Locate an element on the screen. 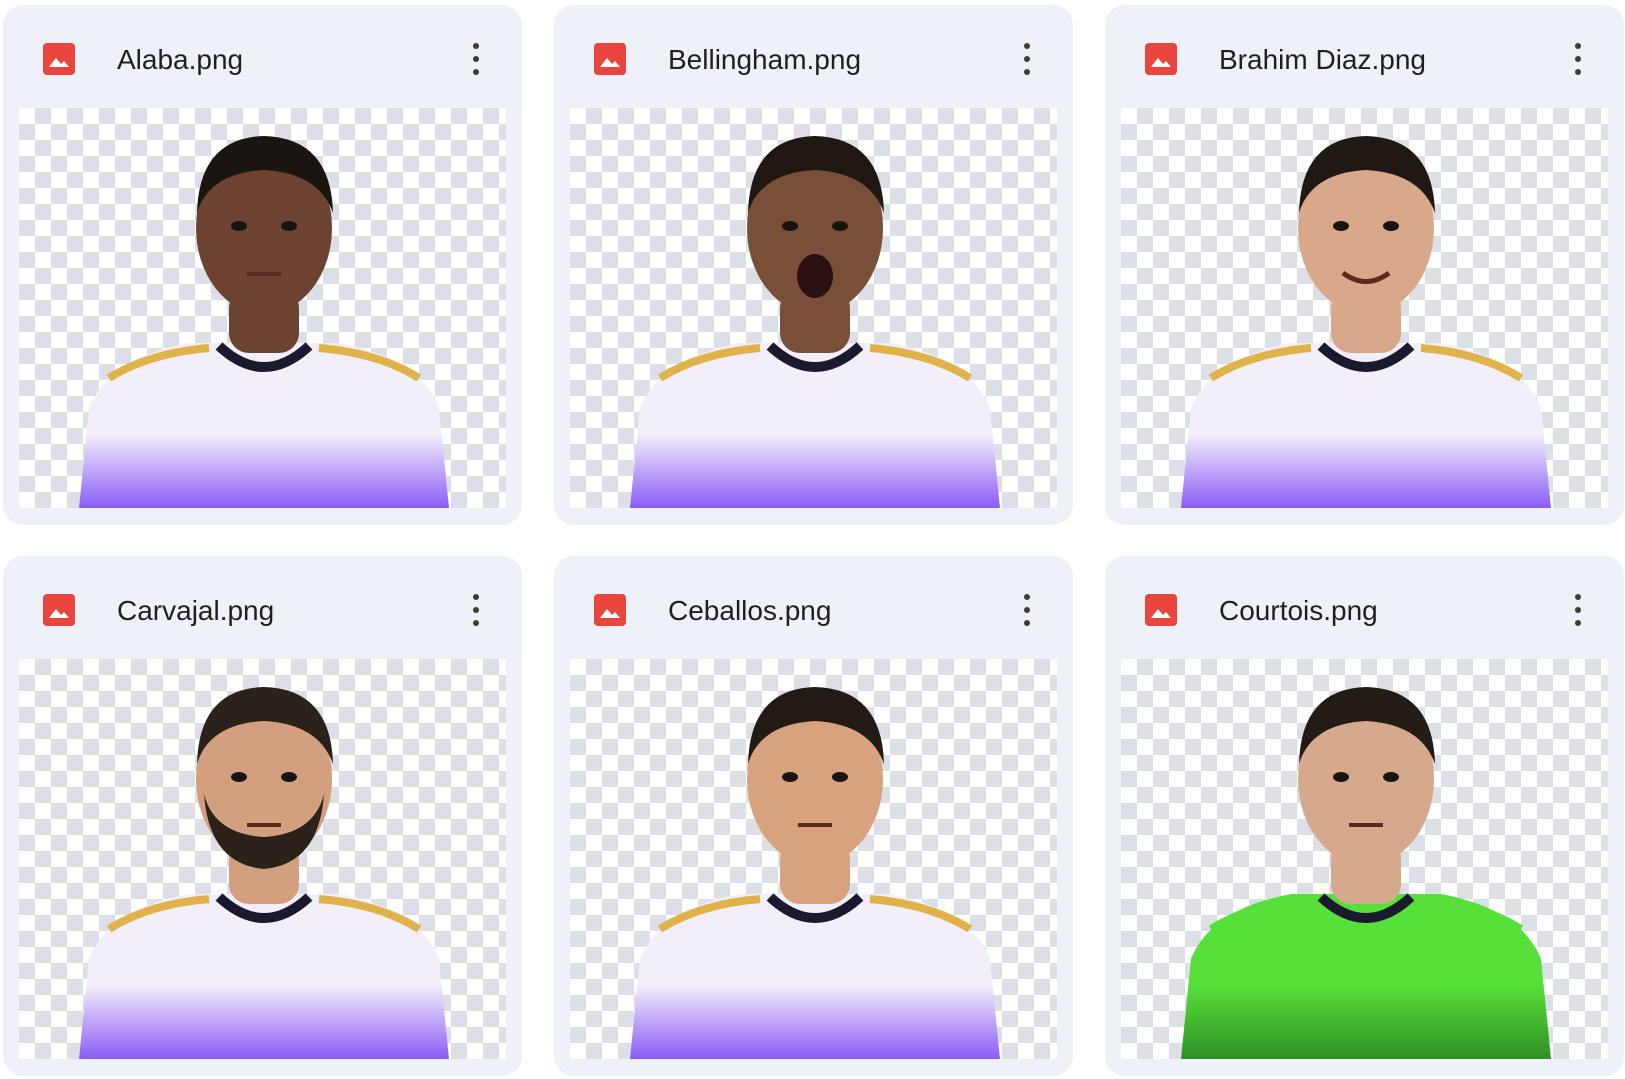  file-card-header: Courtois.png is located at coordinates (1364, 606).